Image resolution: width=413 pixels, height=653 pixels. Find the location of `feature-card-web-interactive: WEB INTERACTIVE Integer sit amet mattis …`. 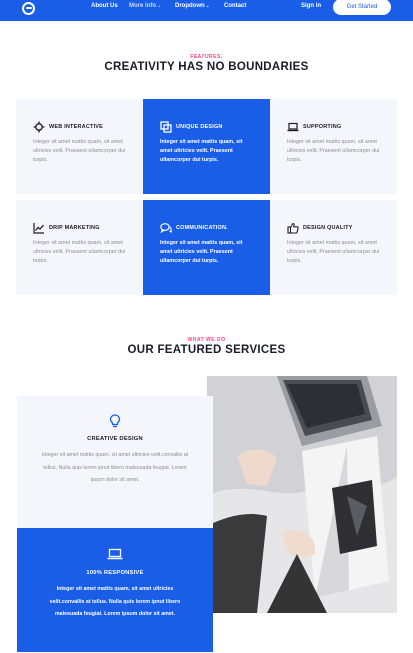

feature-card-web-interactive: WEB INTERACTIVE Integer sit amet mattis … is located at coordinates (79, 146).